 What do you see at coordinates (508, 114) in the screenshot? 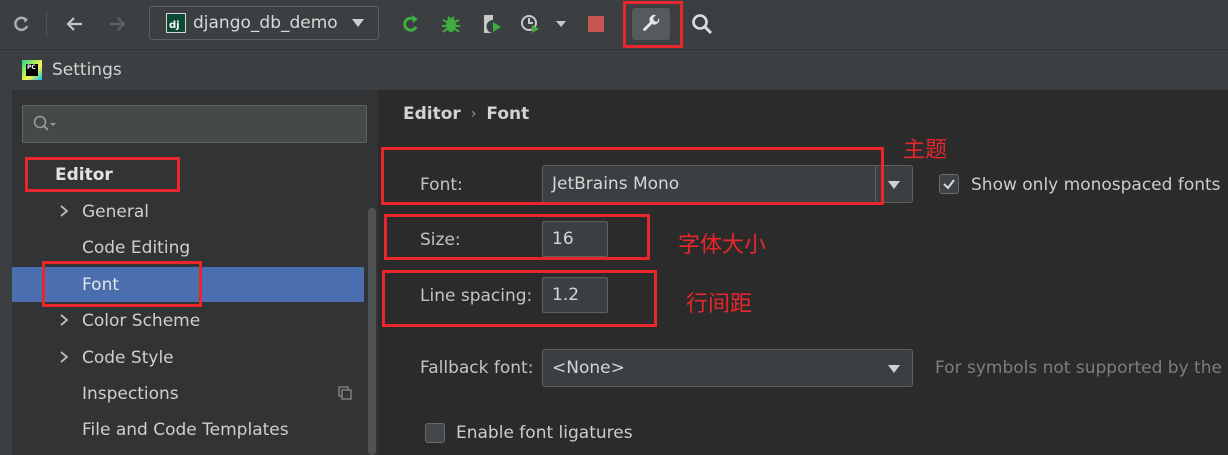
I see `breadcrumb-font: Font` at bounding box center [508, 114].